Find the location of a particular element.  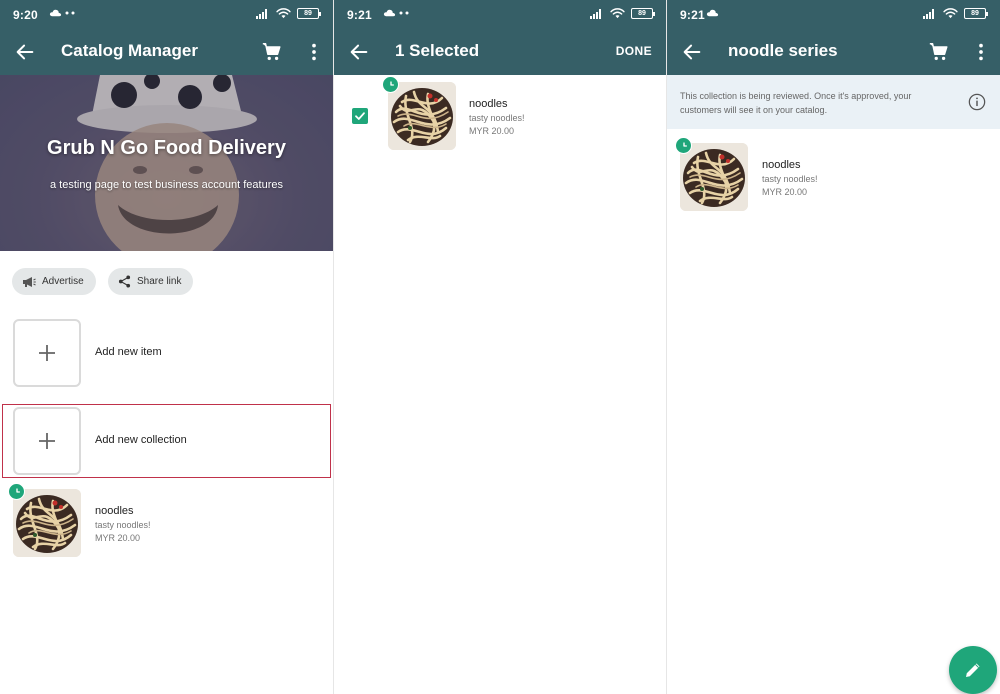

selection-count-title: 1 Selected is located at coordinates (437, 50).